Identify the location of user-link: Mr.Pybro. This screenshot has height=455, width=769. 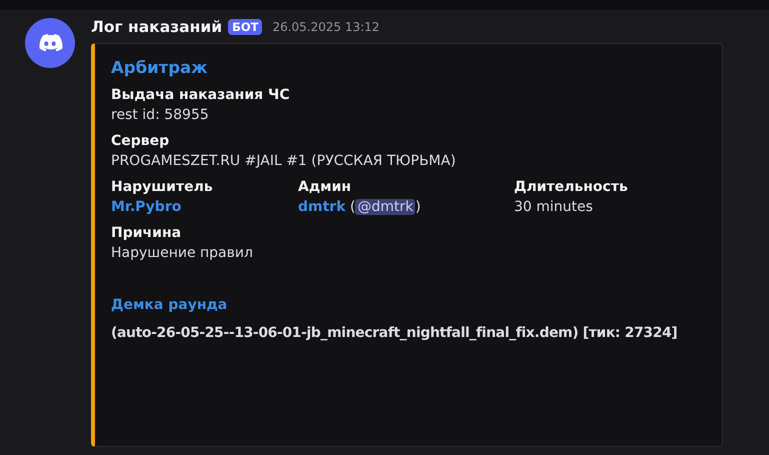
(146, 207).